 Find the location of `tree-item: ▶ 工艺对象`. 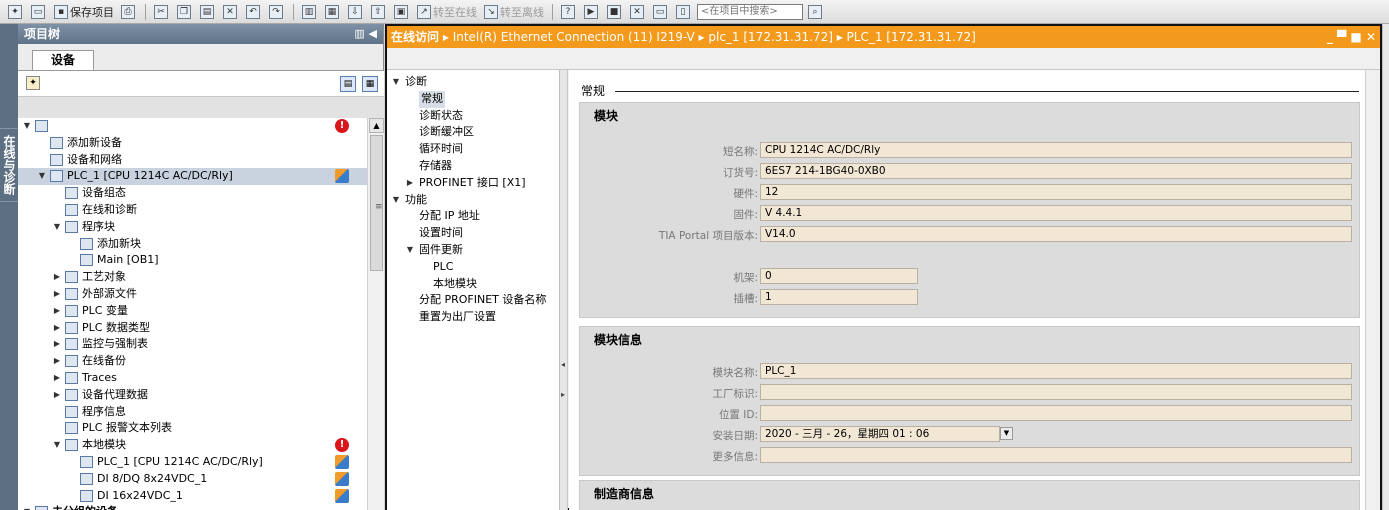

tree-item: ▶ 工艺对象 is located at coordinates (192, 277).